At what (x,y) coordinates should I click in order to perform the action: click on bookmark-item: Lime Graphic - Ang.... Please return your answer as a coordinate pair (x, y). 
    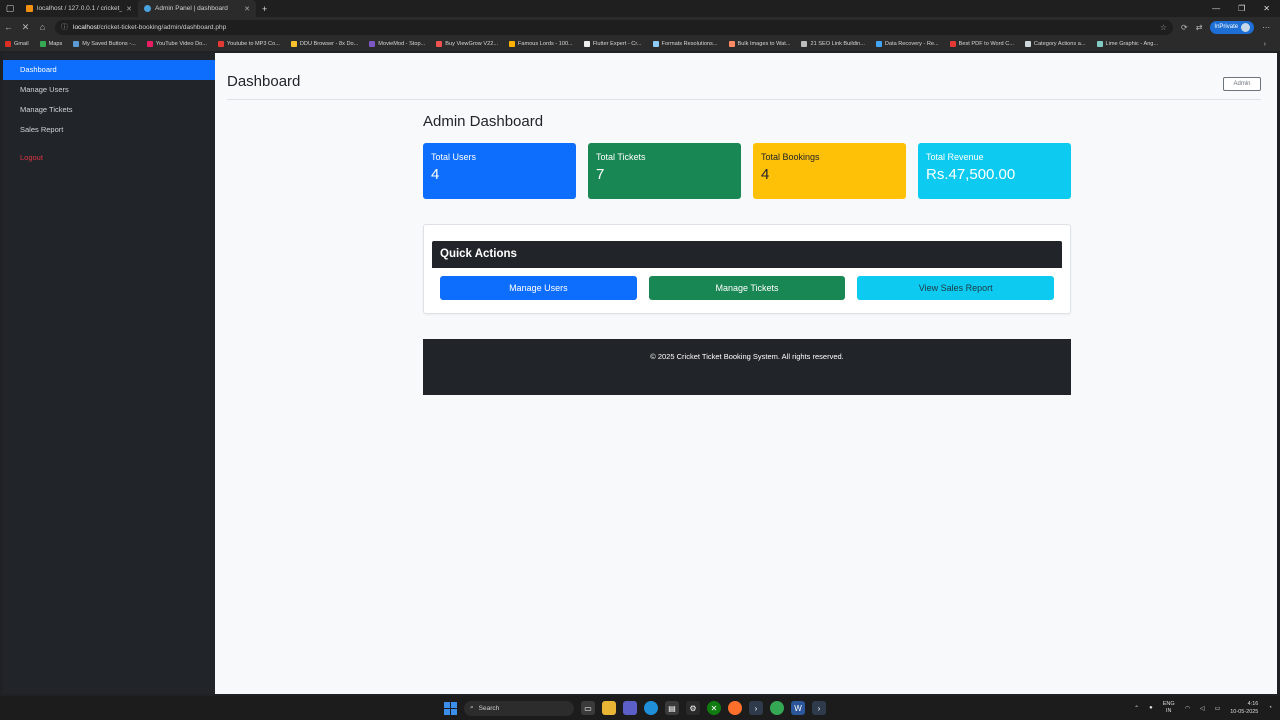
    Looking at the image, I should click on (1127, 44).